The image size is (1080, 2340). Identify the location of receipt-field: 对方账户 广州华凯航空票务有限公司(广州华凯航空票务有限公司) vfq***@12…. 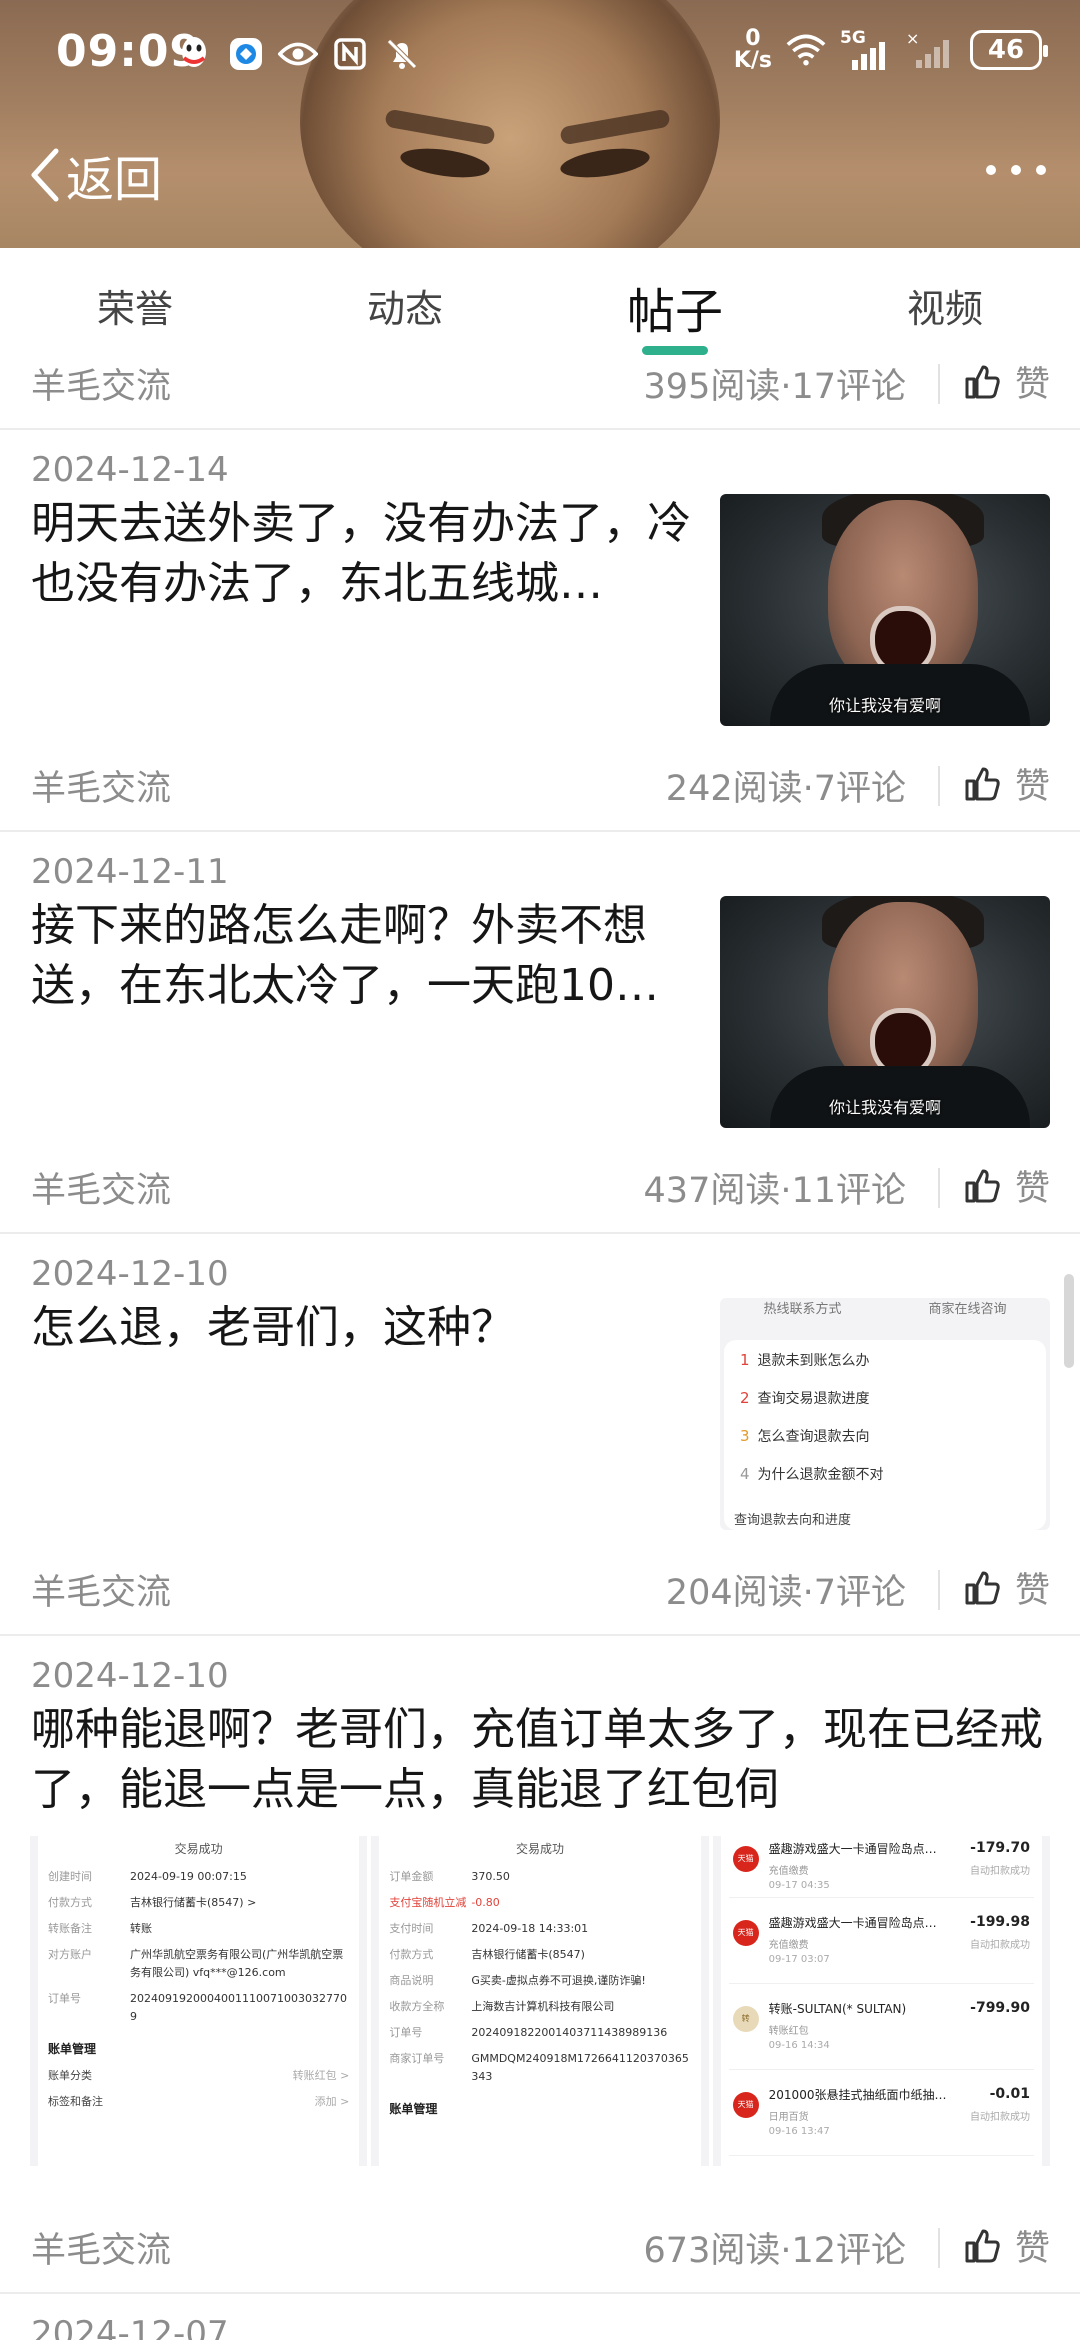
(198, 1964).